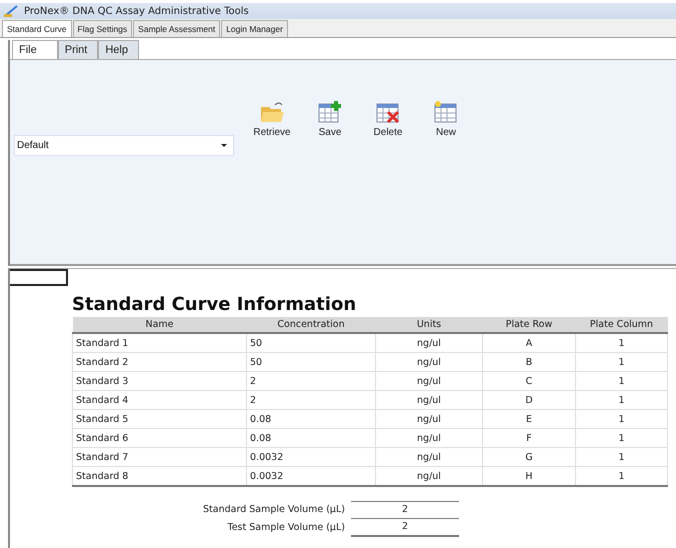 The image size is (676, 548). What do you see at coordinates (35, 49) in the screenshot?
I see `ribbon-tab: File` at bounding box center [35, 49].